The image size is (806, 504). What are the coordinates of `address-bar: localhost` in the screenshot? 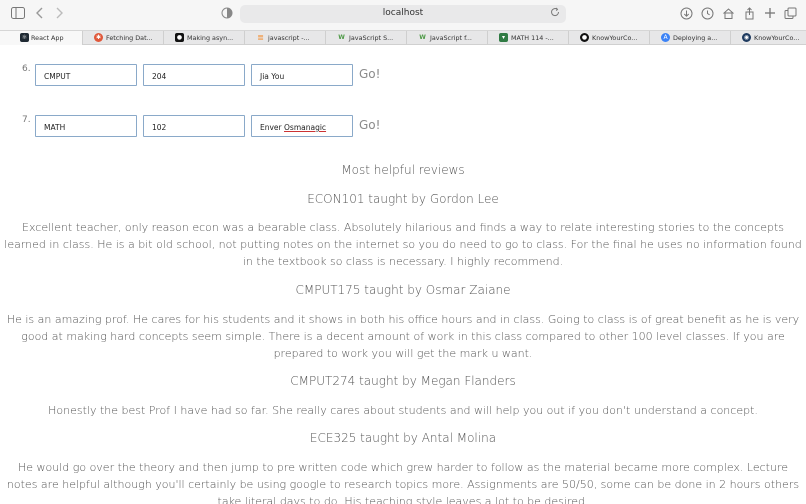 It's located at (403, 14).